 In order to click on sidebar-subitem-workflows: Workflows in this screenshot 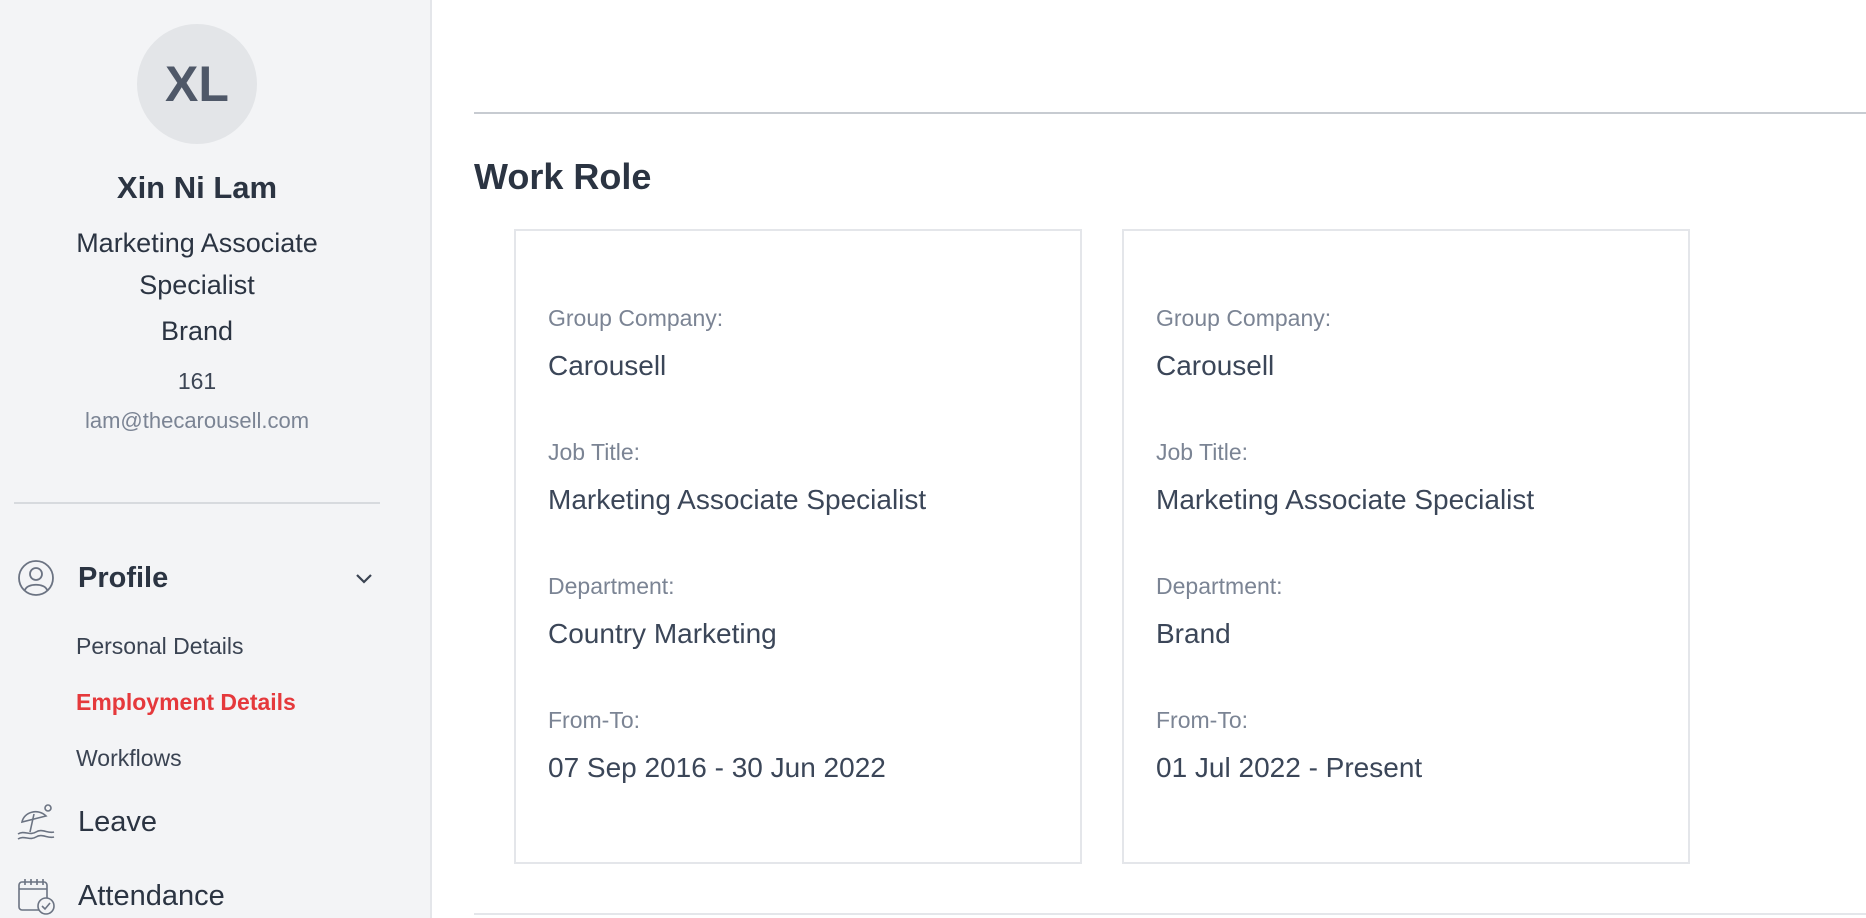, I will do `click(129, 758)`.